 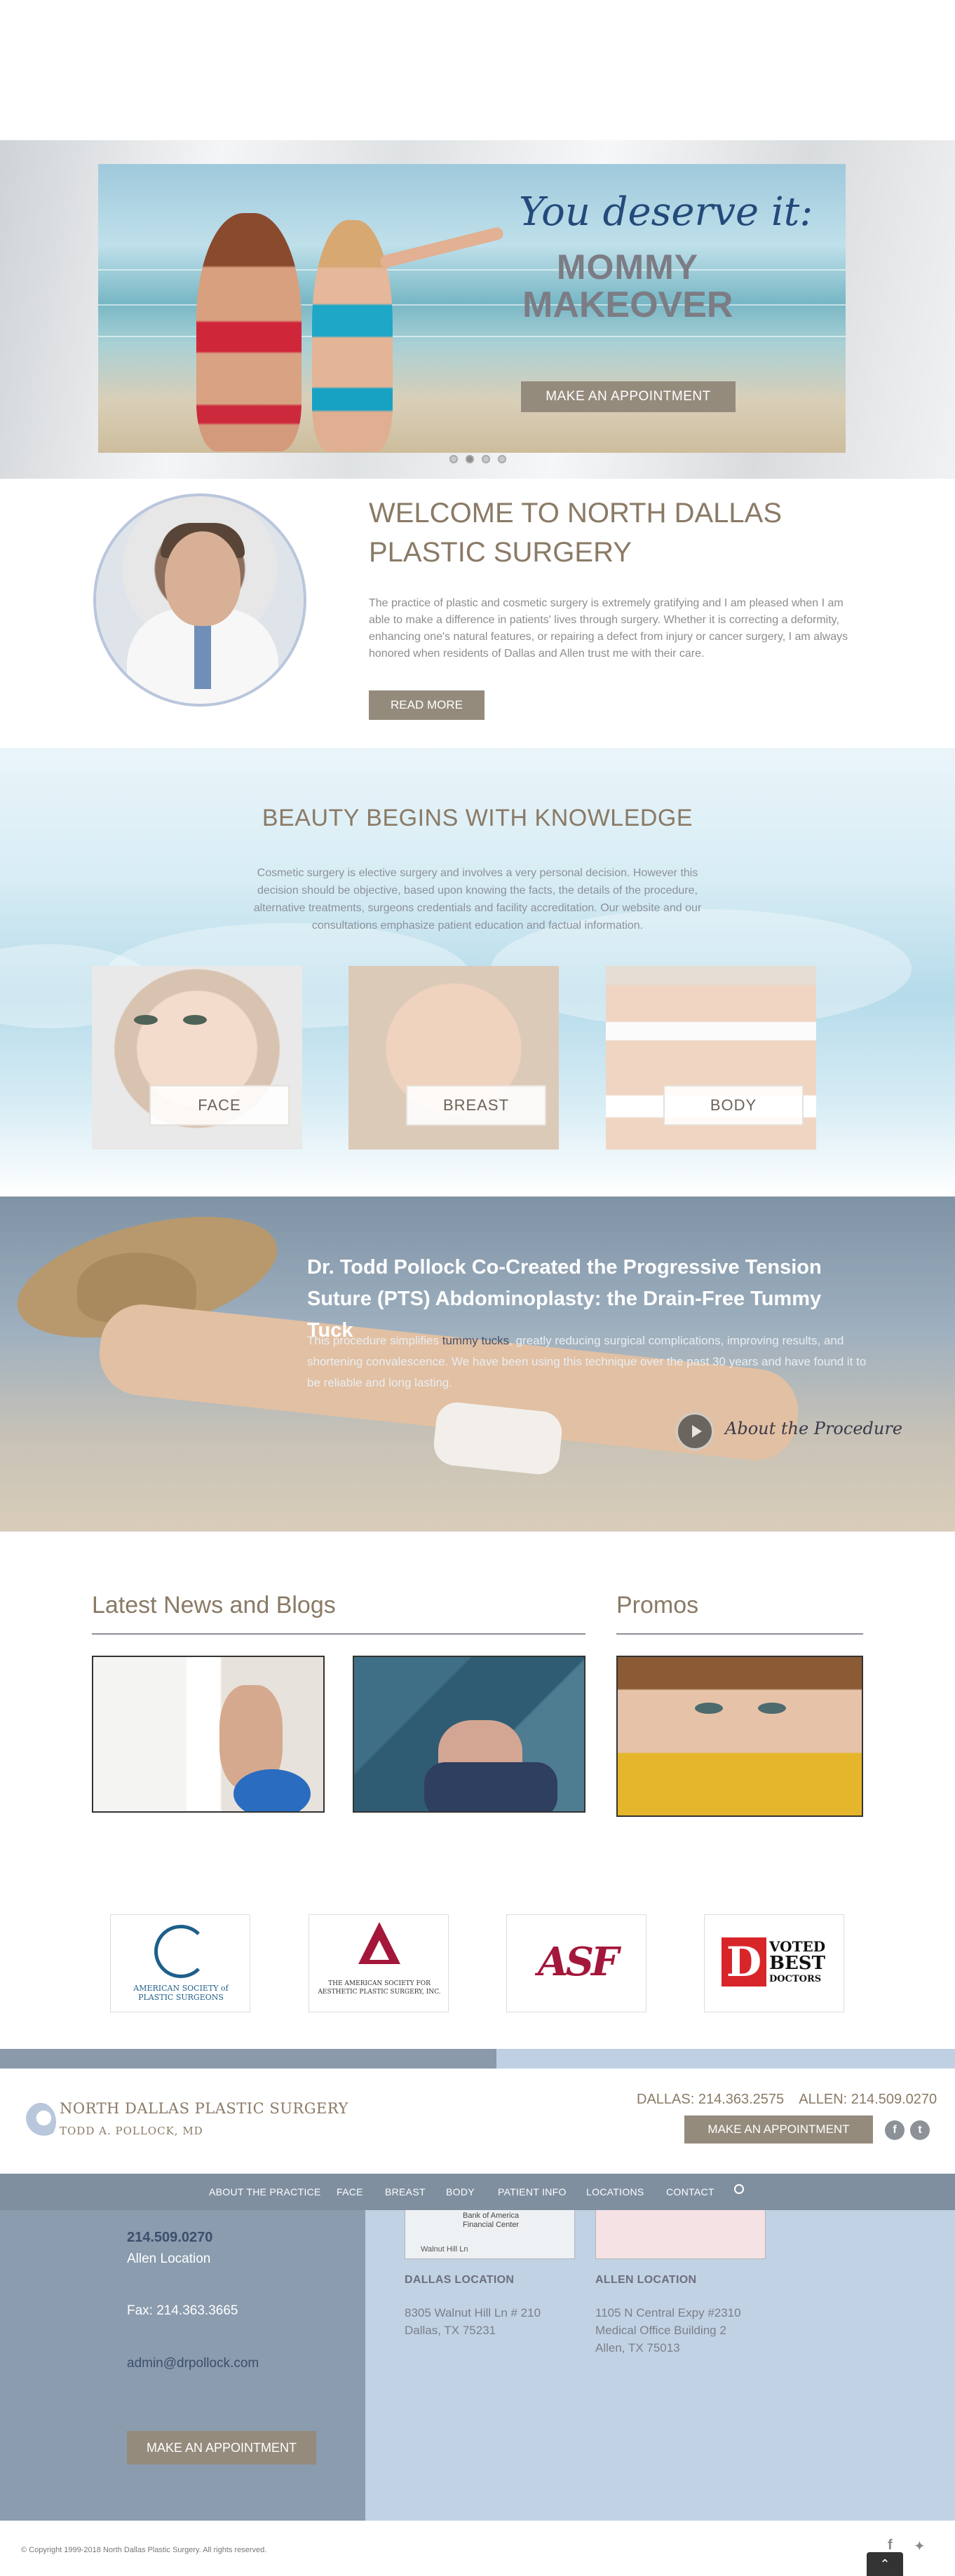 I want to click on category-card-breast: BREAST, so click(x=453, y=1058).